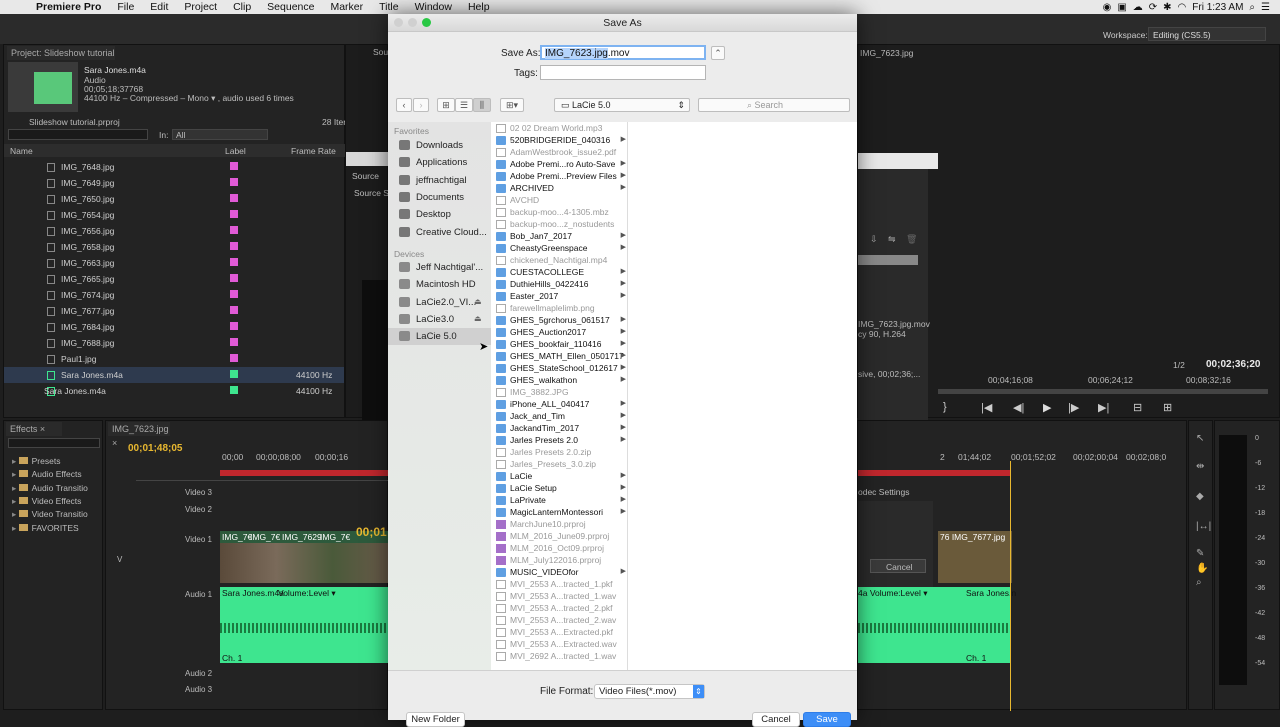 This screenshot has width=1280, height=727. What do you see at coordinates (559, 249) in the screenshot?
I see `file-list-item: CheastyGreenspace ▶` at bounding box center [559, 249].